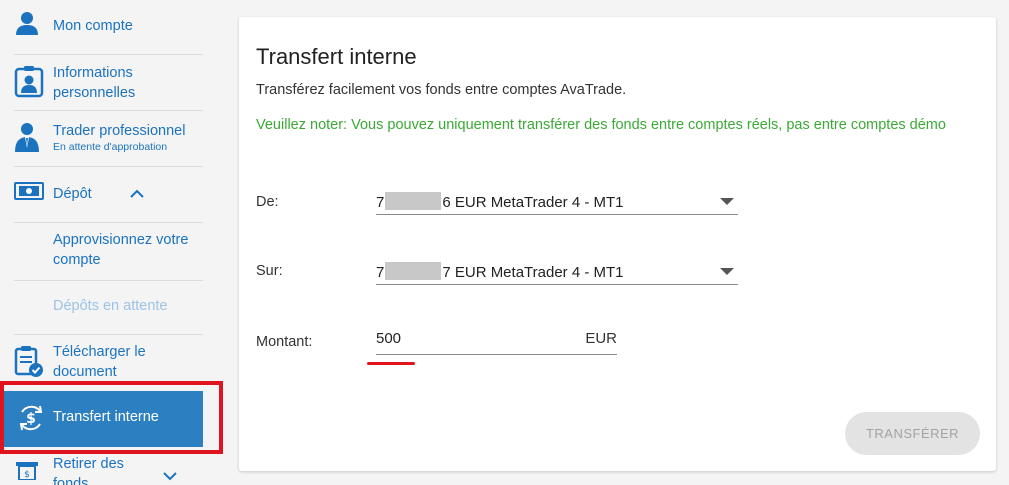  What do you see at coordinates (29, 82) in the screenshot?
I see `id-card-icon` at bounding box center [29, 82].